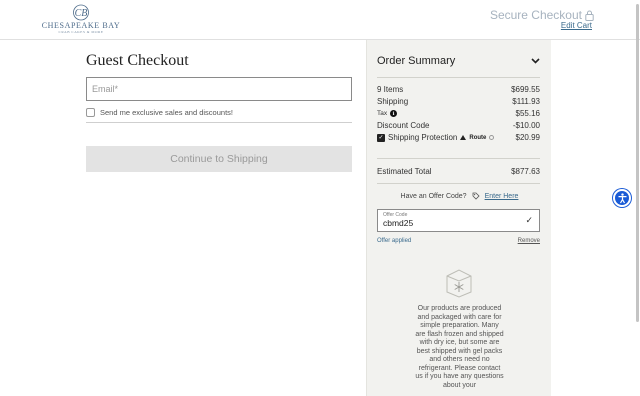 This screenshot has width=640, height=396. Describe the element at coordinates (535, 61) in the screenshot. I see `chevron-down-icon` at that location.